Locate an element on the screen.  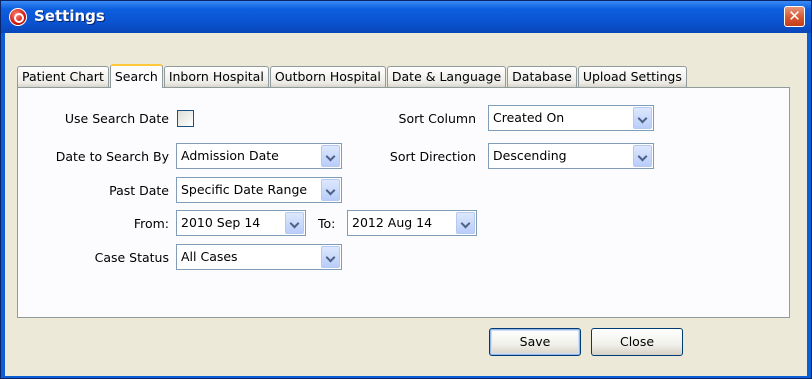
case-status-value: All Cases is located at coordinates (209, 256).